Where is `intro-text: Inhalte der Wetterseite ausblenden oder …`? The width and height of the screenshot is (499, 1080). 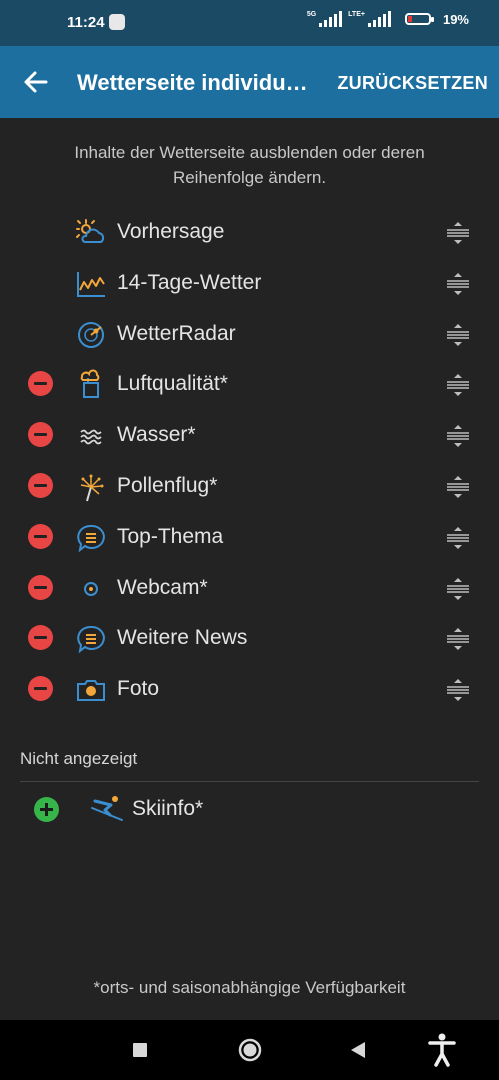 intro-text: Inhalte der Wetterseite ausblenden oder … is located at coordinates (249, 165).